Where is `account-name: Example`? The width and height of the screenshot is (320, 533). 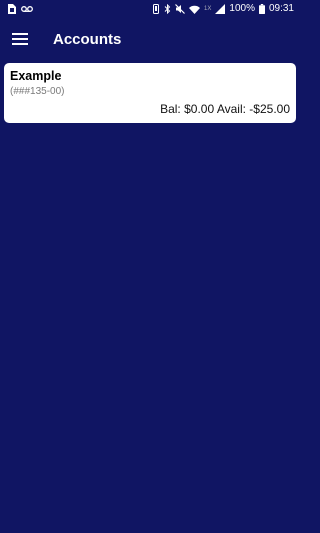
account-name: Example is located at coordinates (36, 76).